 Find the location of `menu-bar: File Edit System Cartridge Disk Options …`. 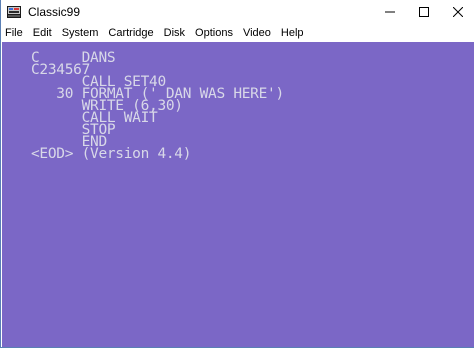

menu-bar: File Edit System Cartridge Disk Options … is located at coordinates (237, 33).